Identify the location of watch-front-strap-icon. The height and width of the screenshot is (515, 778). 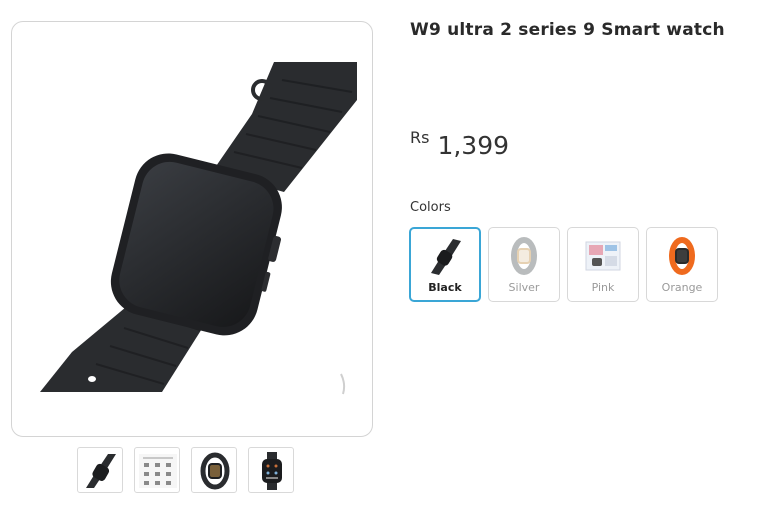
(215, 471).